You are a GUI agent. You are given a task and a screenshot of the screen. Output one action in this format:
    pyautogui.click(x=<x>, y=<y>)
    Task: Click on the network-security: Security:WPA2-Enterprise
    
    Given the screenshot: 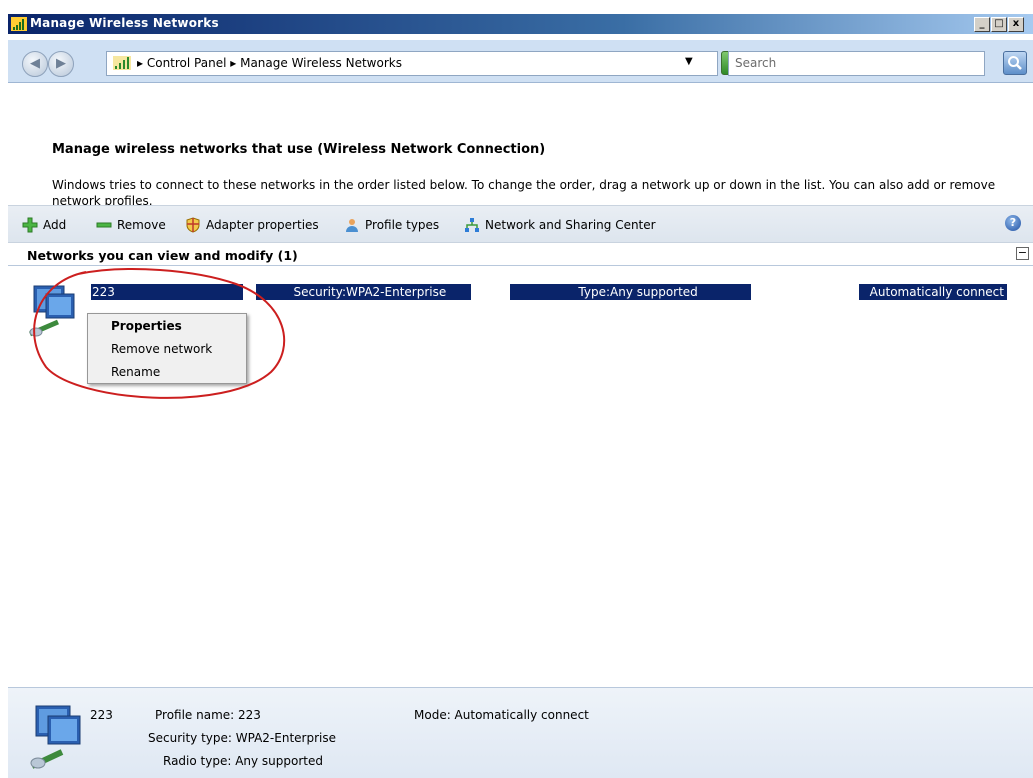 What is the action you would take?
    pyautogui.click(x=363, y=292)
    